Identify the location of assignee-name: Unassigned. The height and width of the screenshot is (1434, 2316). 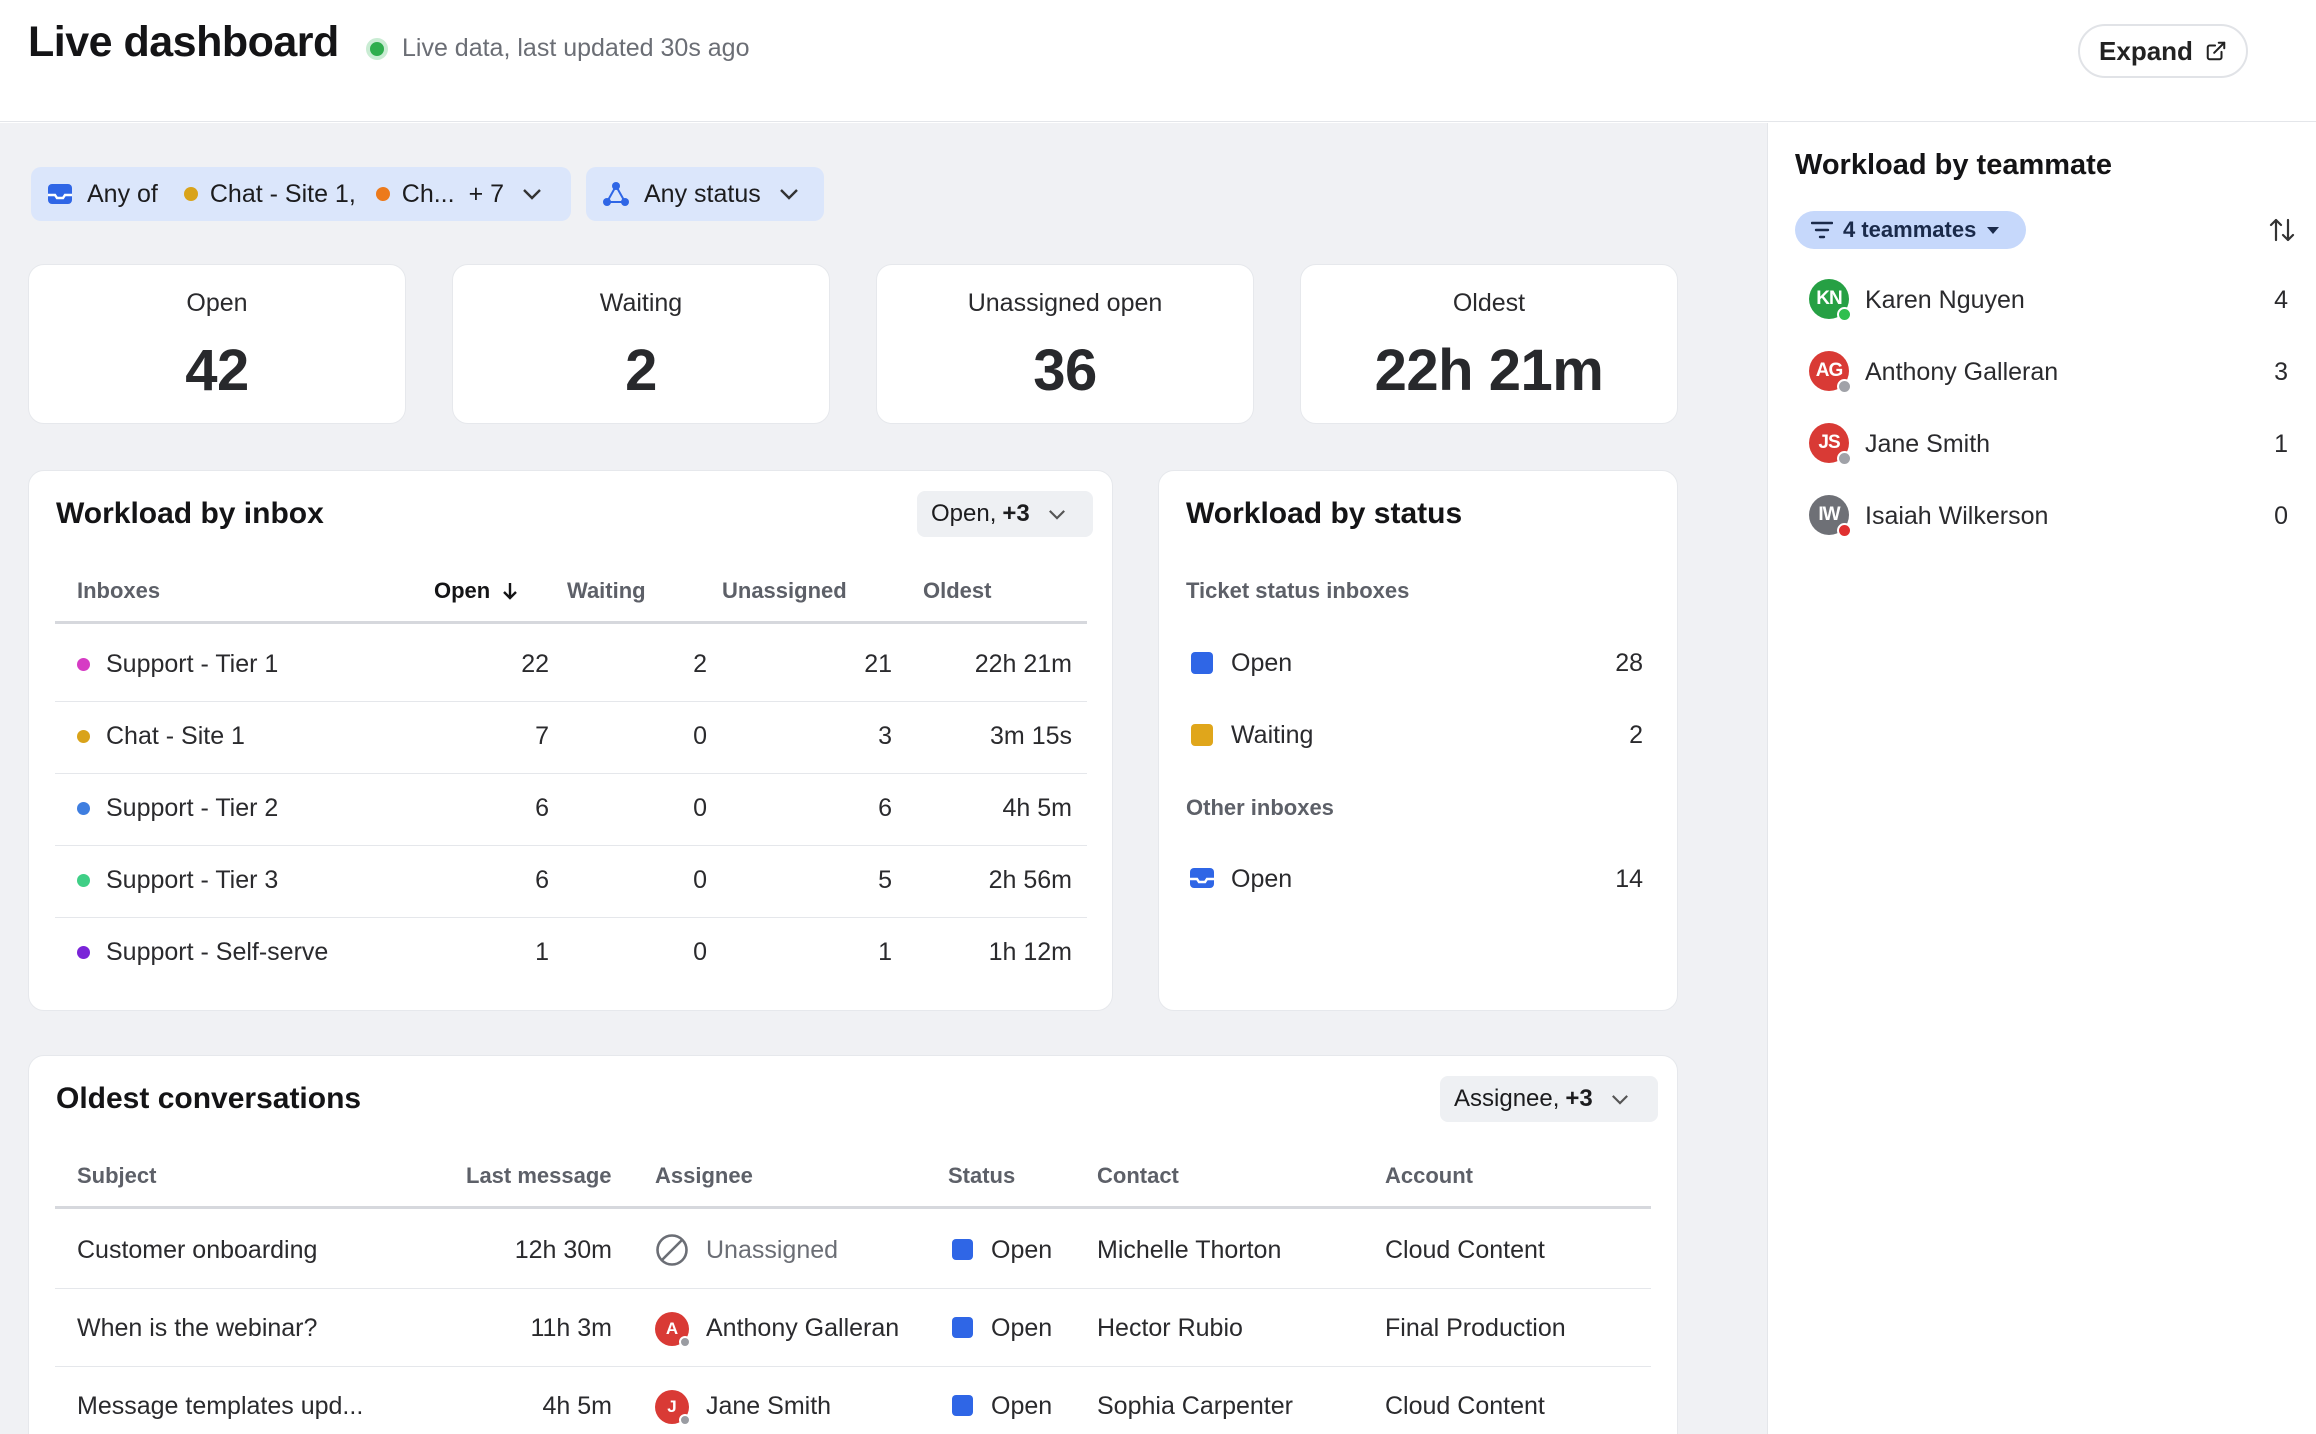
(772, 1250).